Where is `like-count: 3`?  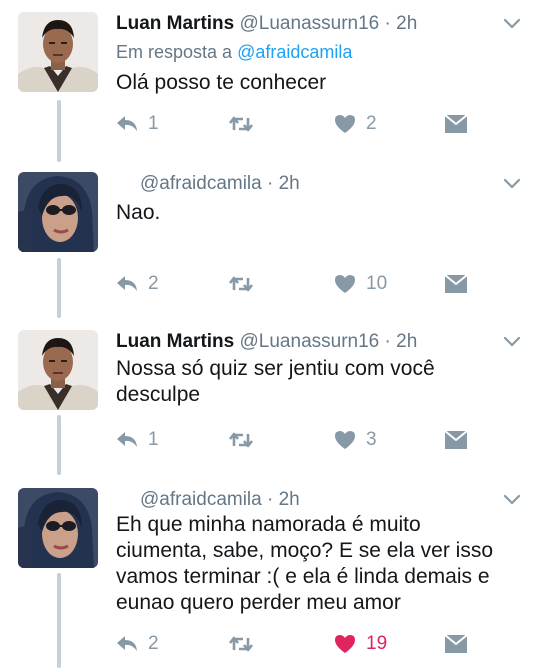
like-count: 3 is located at coordinates (371, 439).